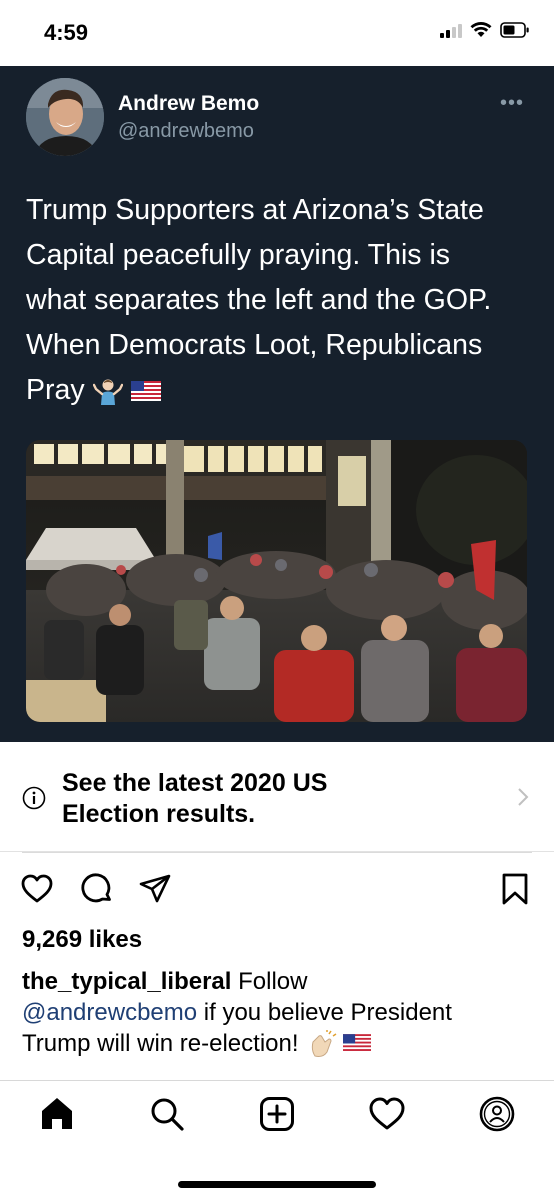 The height and width of the screenshot is (1200, 554). Describe the element at coordinates (167, 1114) in the screenshot. I see `search-icon` at that location.